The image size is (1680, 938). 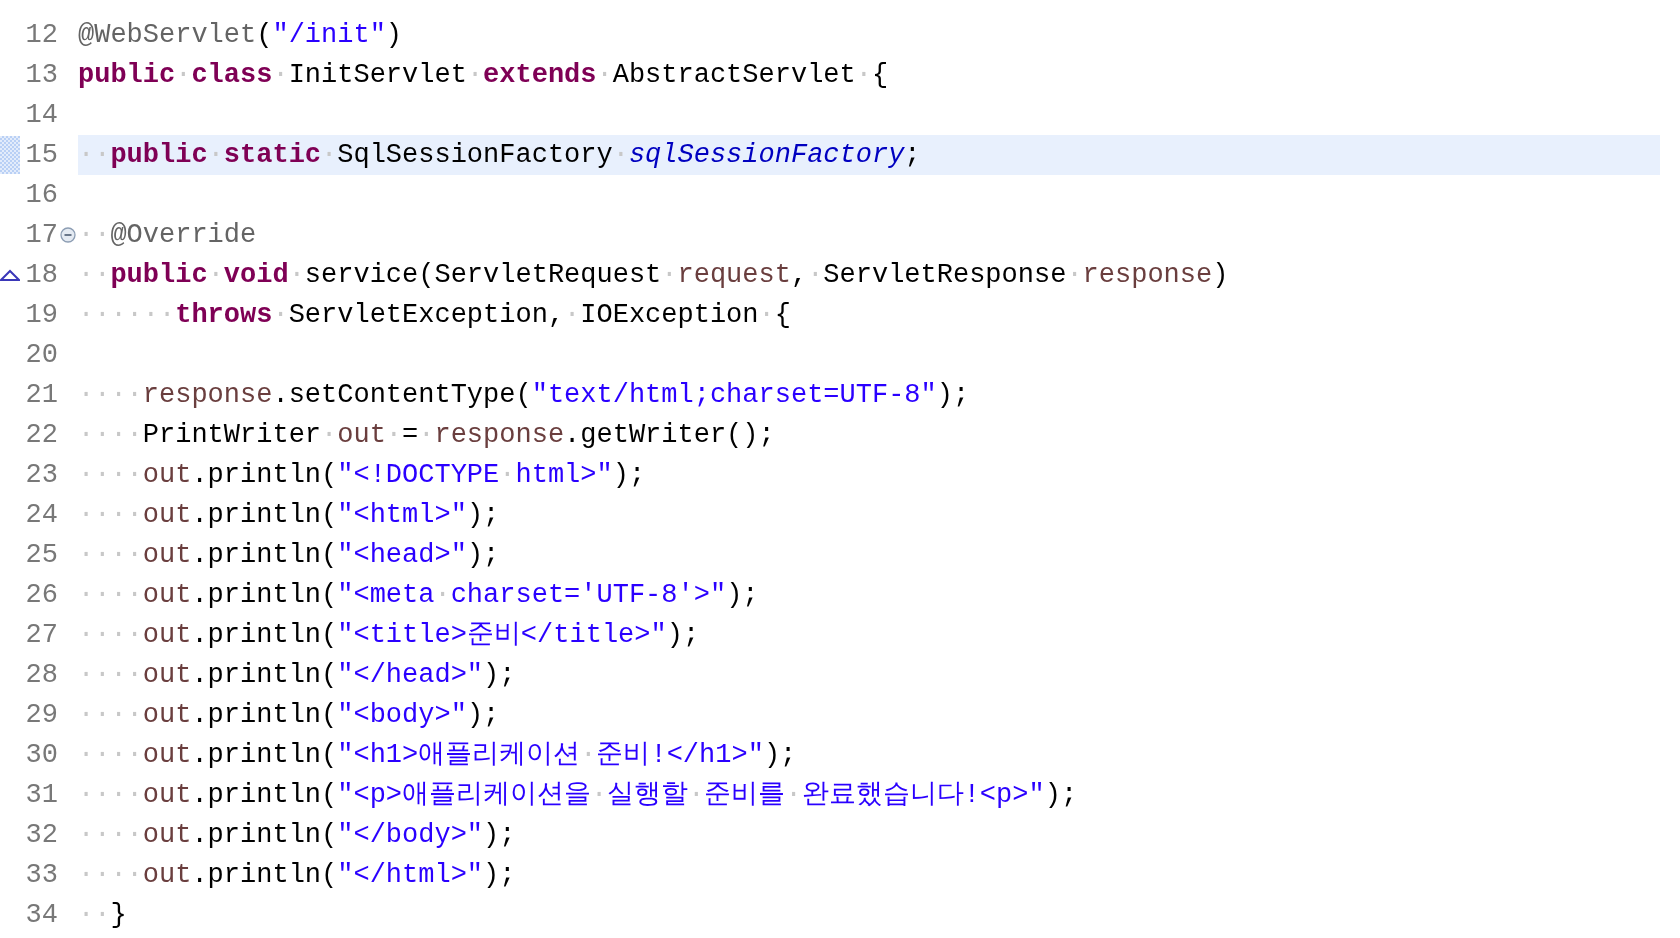 What do you see at coordinates (102, 915) in the screenshot?
I see `code-line: ··}` at bounding box center [102, 915].